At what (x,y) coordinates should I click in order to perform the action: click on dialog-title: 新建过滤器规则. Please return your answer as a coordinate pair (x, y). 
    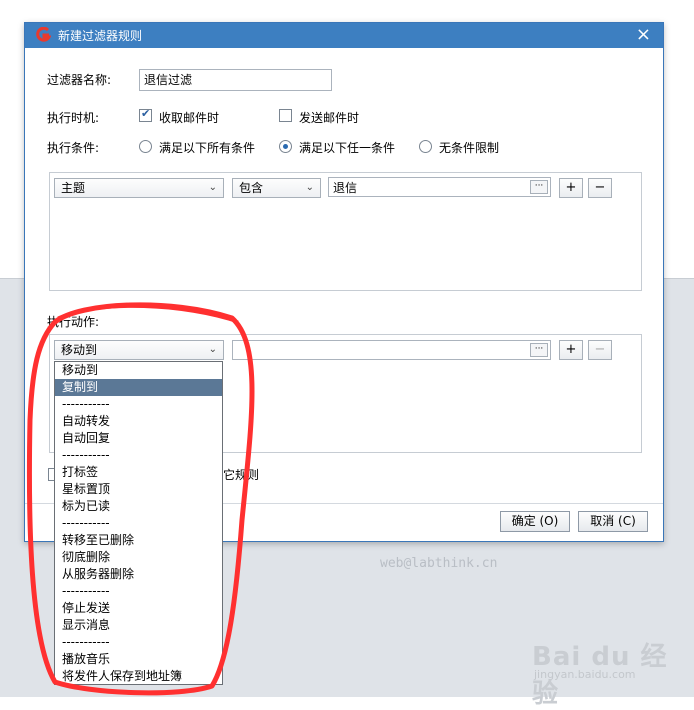
    Looking at the image, I should click on (100, 36).